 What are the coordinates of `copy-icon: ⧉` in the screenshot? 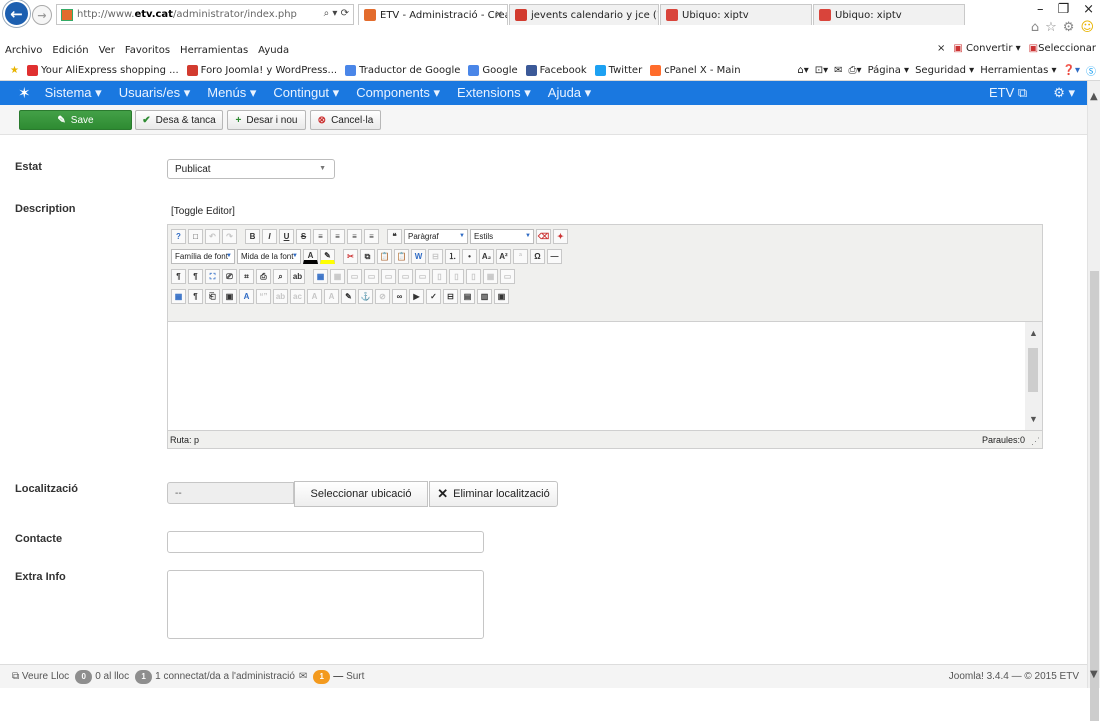 It's located at (367, 256).